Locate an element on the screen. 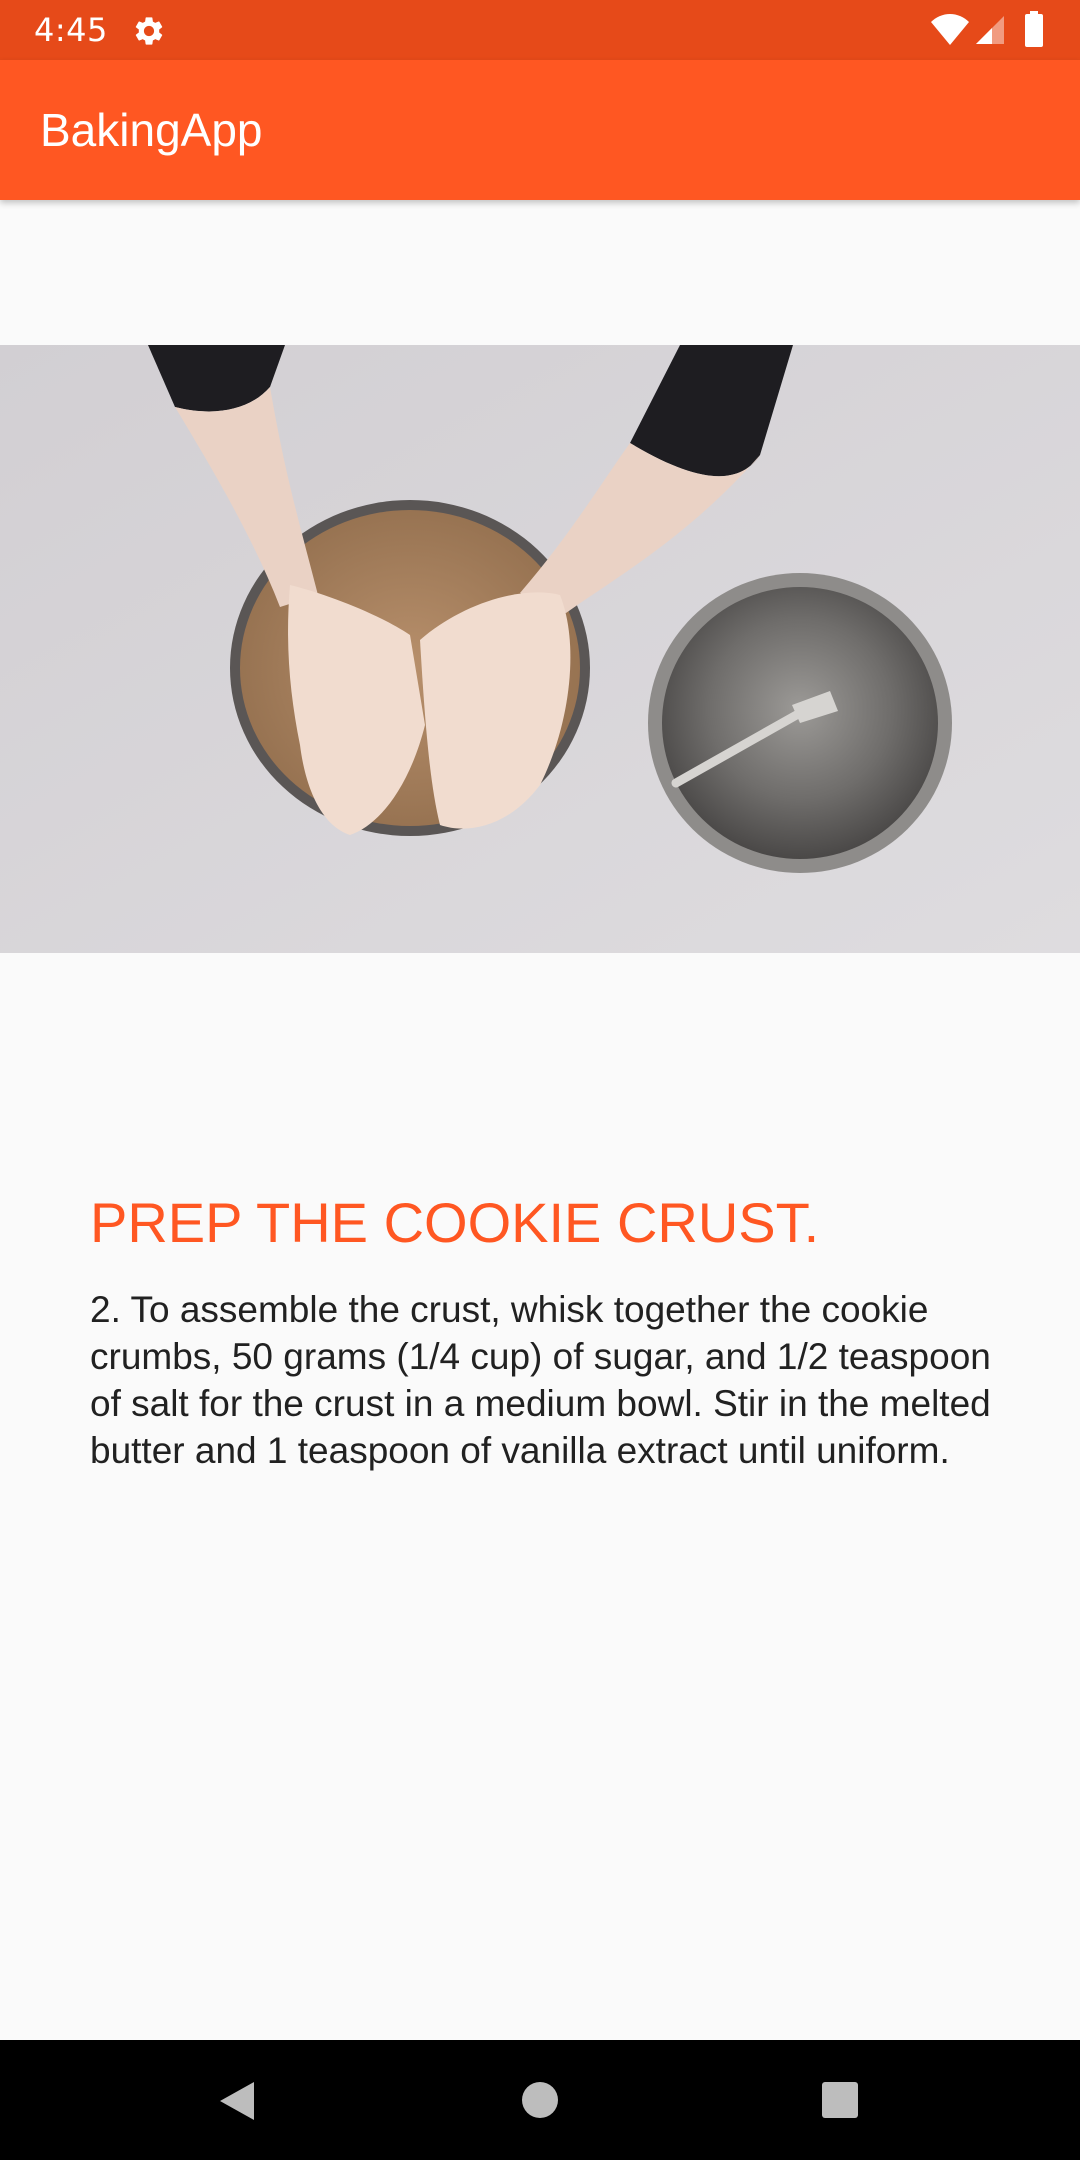 The height and width of the screenshot is (2160, 1080). app-bar: BakingApp is located at coordinates (540, 130).